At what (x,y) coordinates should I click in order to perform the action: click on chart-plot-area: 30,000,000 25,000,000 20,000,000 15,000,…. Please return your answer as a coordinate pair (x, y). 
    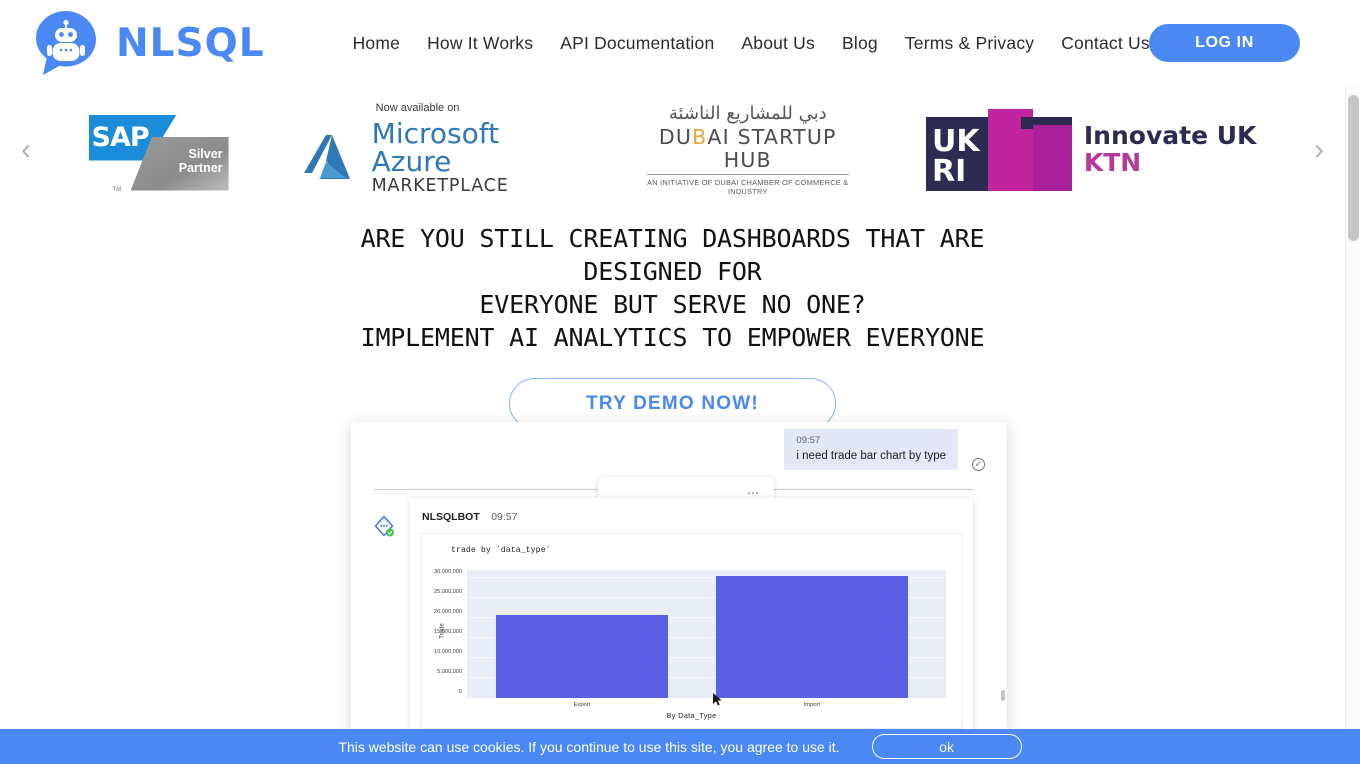
    Looking at the image, I should click on (690, 638).